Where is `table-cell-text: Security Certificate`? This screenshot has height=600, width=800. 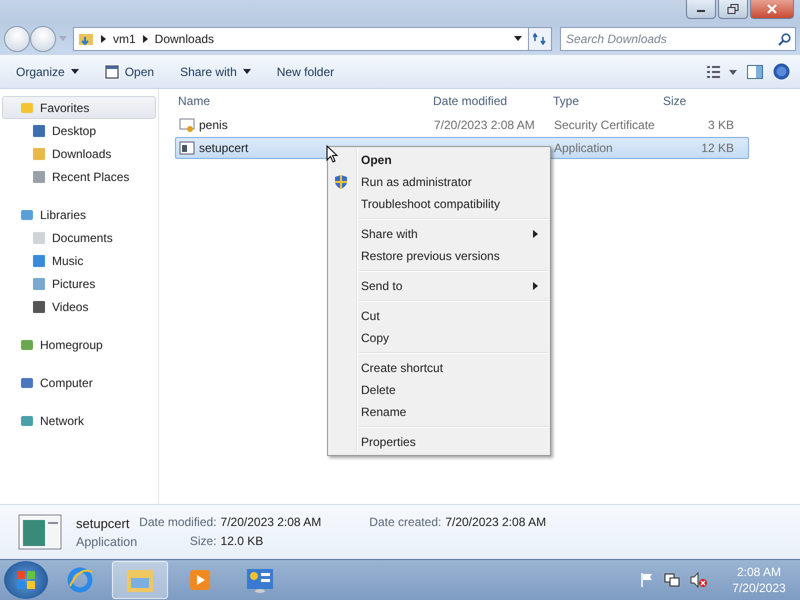 table-cell-text: Security Certificate is located at coordinates (605, 125).